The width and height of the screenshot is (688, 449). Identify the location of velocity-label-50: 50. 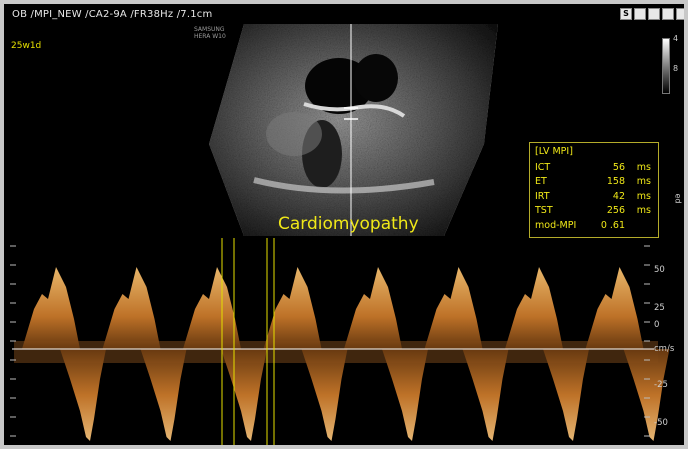
(659, 270).